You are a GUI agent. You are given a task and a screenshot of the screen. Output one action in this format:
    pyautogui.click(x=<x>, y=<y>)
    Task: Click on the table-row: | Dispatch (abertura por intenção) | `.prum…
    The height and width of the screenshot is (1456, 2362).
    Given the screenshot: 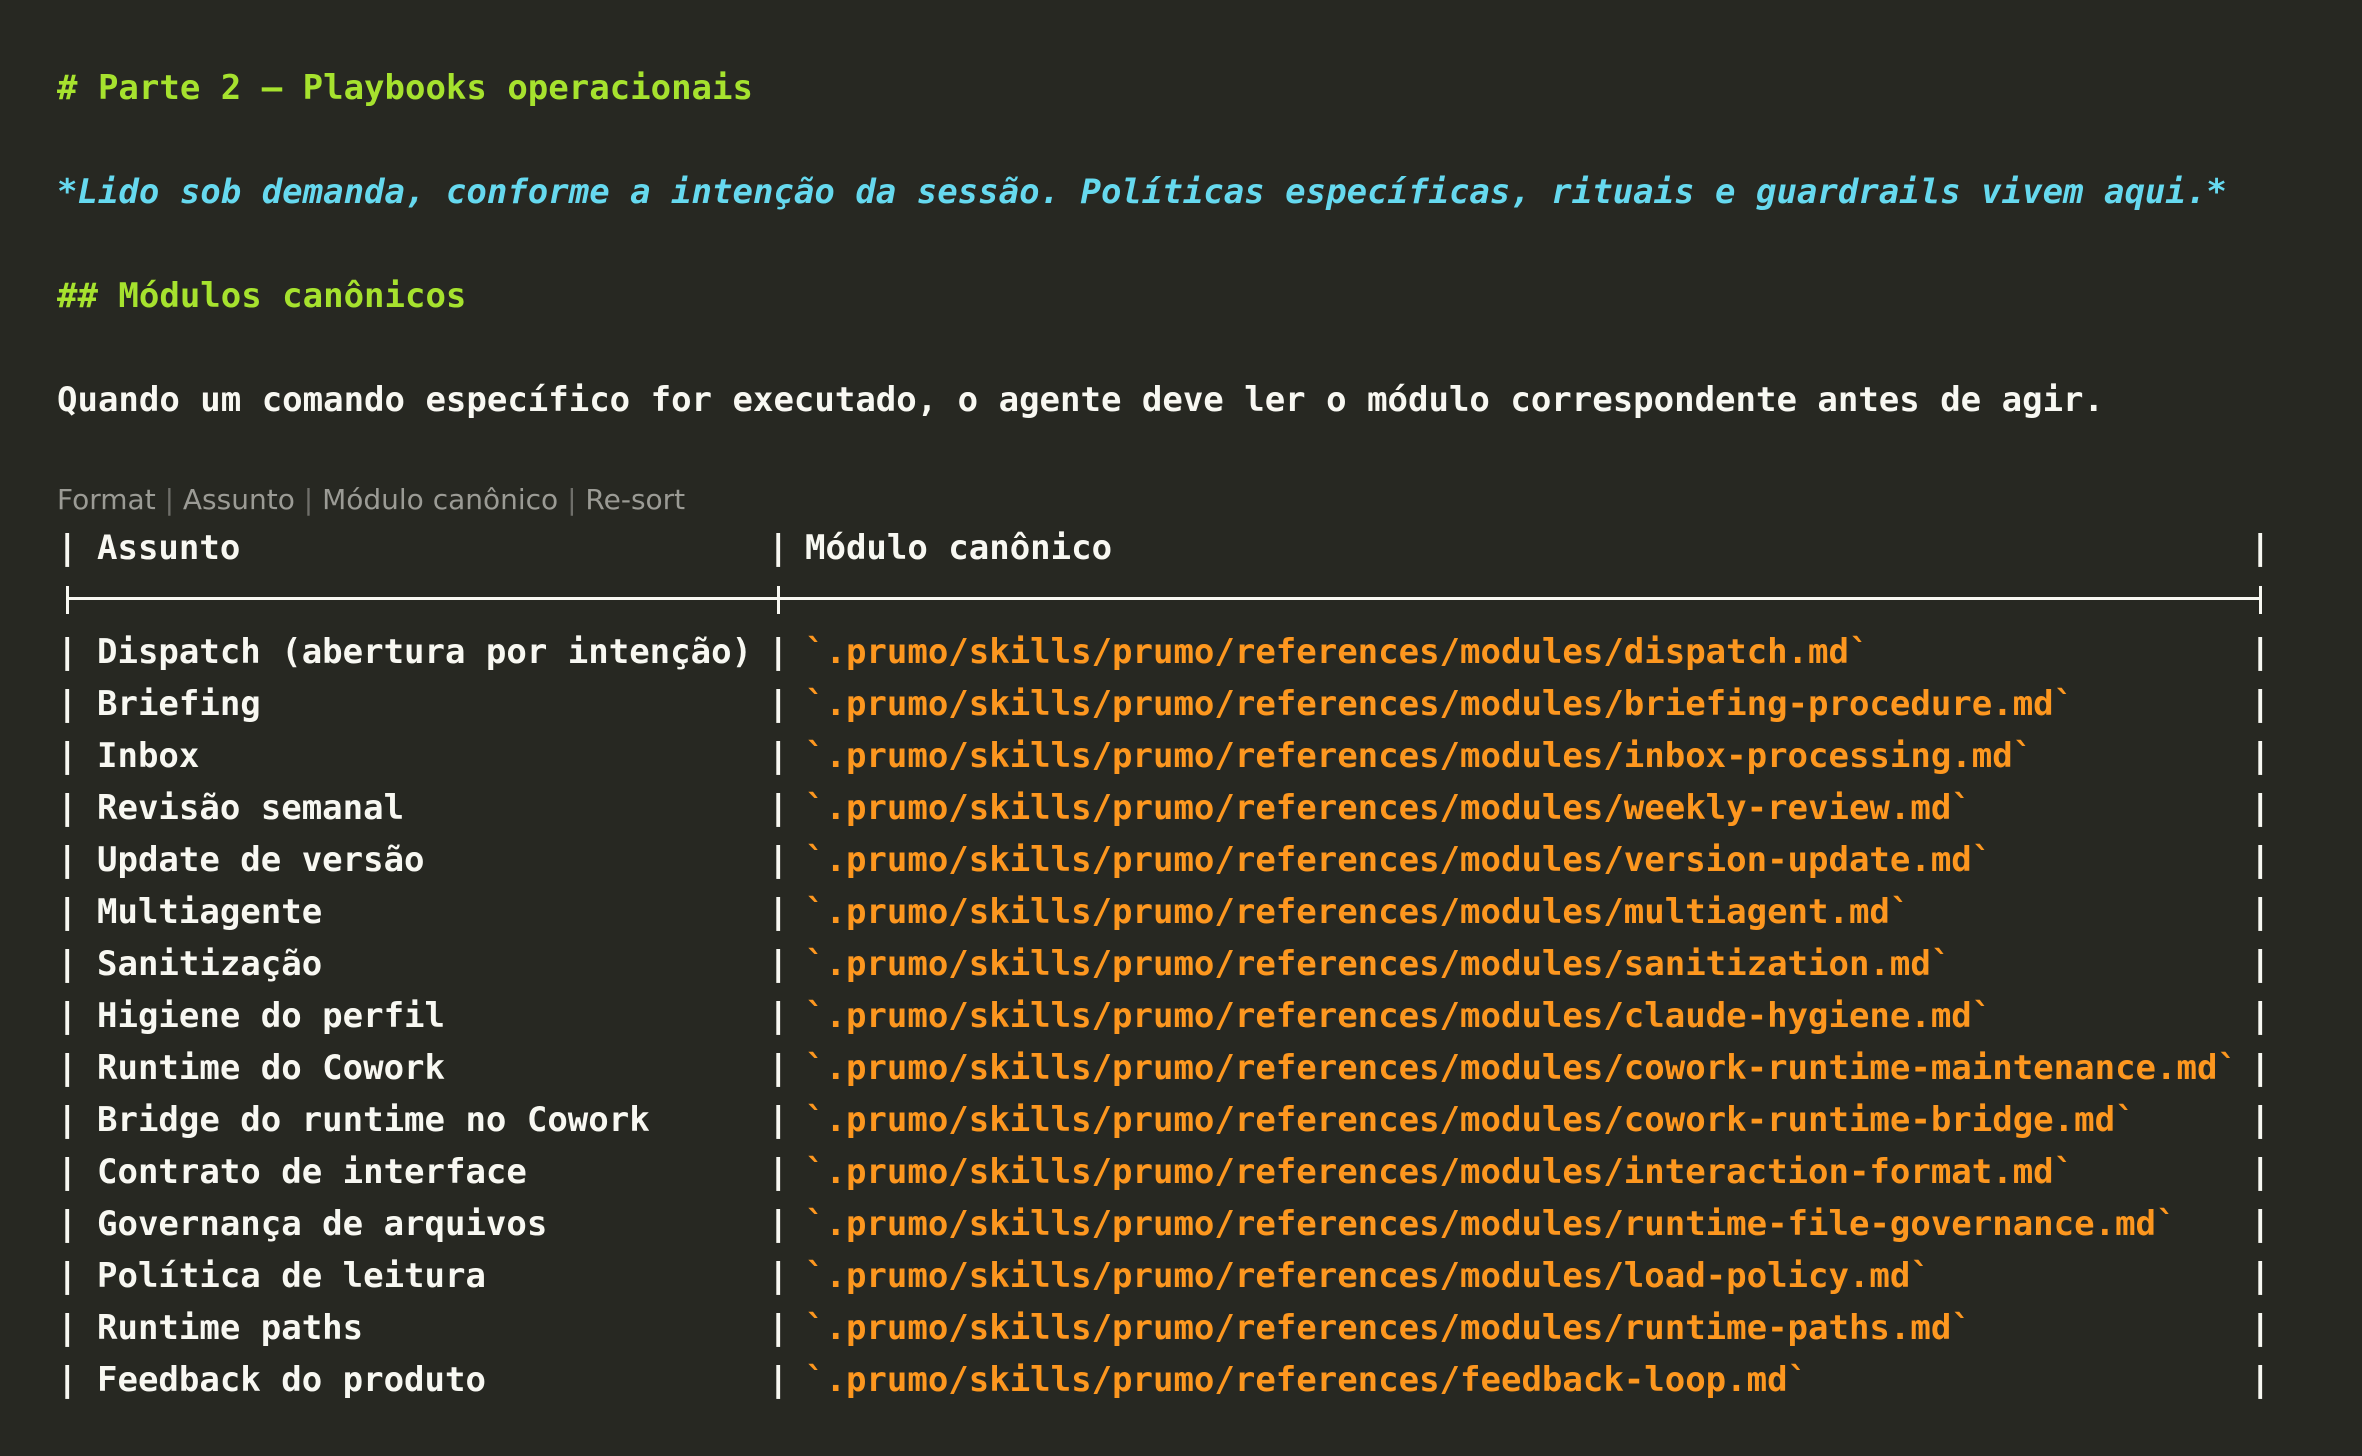 What is the action you would take?
    pyautogui.click(x=1163, y=652)
    